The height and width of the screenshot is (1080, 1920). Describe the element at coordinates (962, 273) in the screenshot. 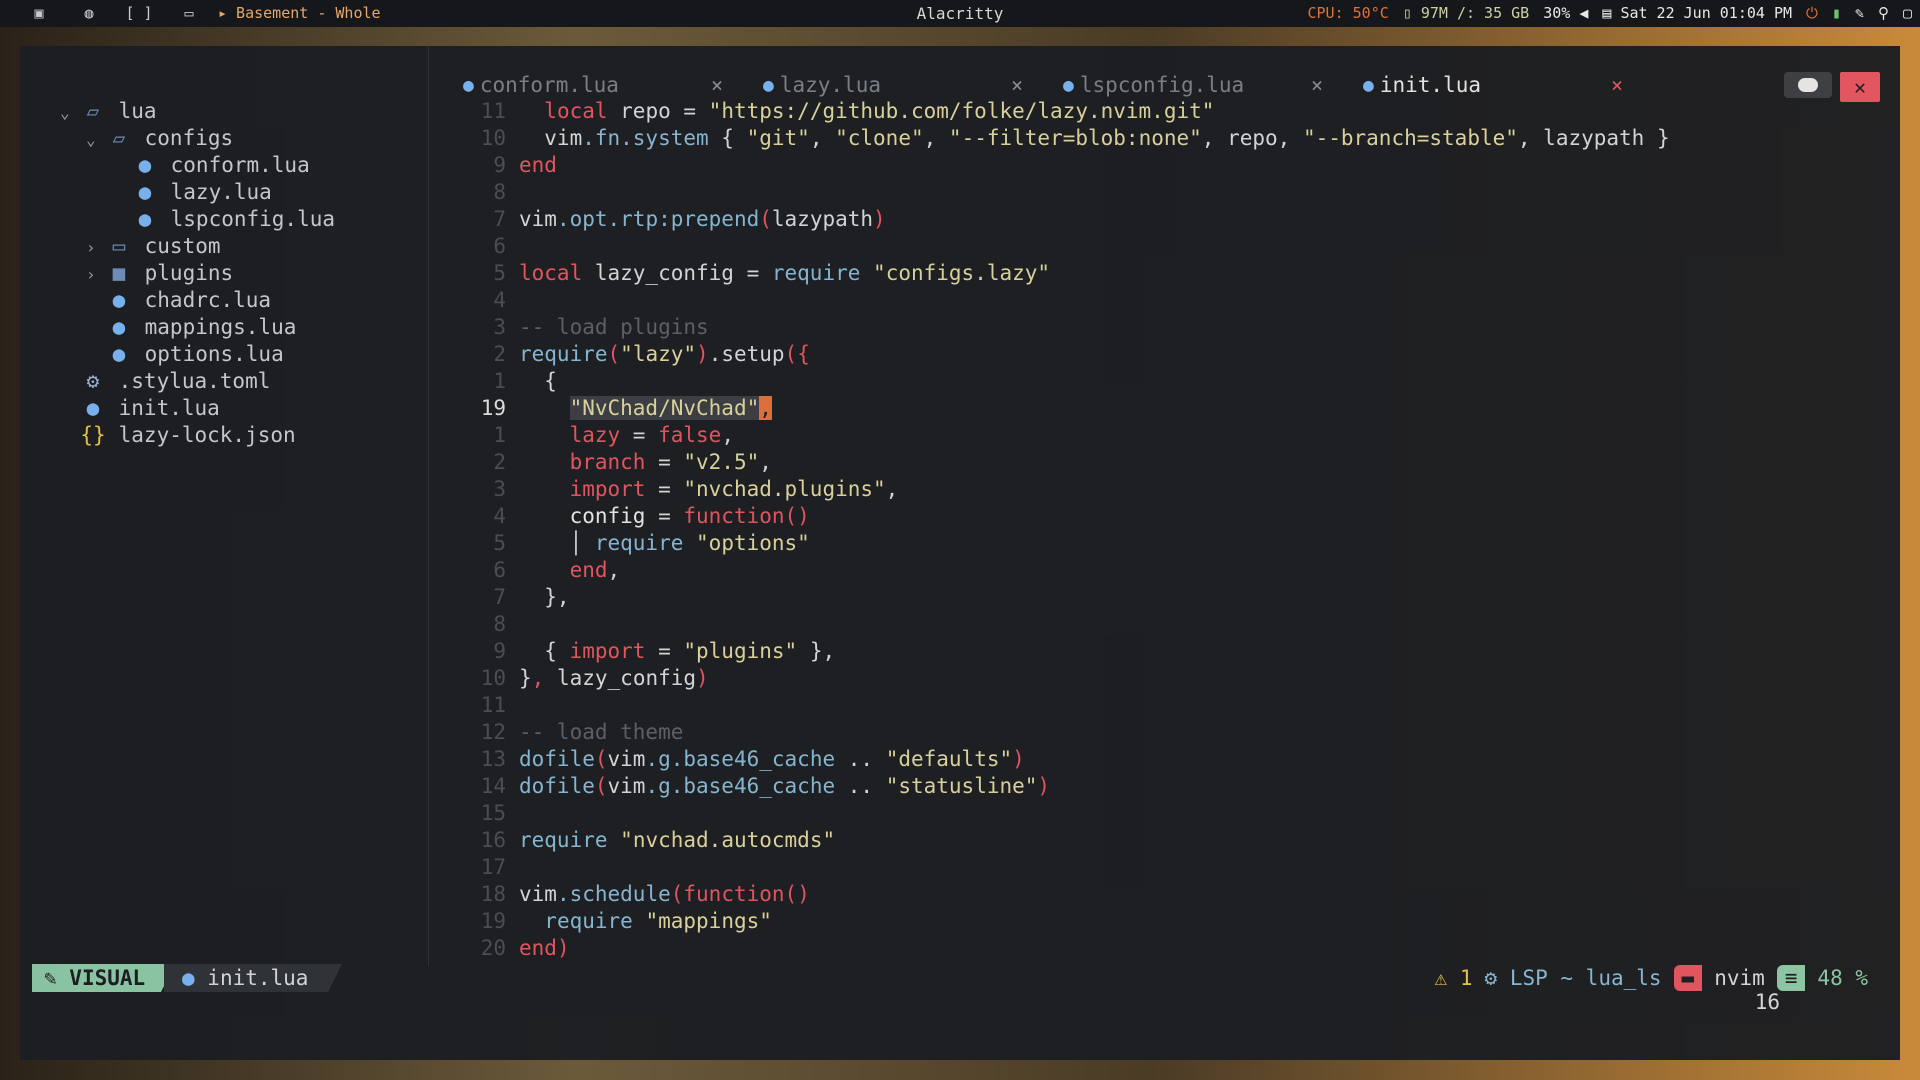

I see `code-token: "configs.lazy"` at that location.